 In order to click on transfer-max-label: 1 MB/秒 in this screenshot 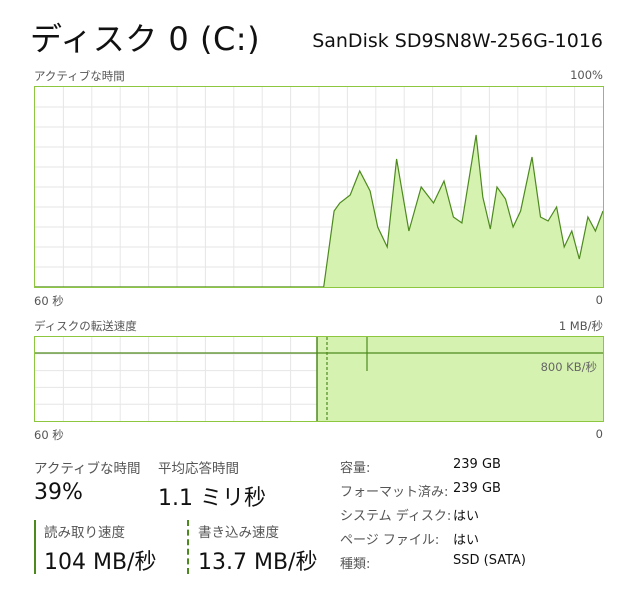, I will do `click(580, 326)`.